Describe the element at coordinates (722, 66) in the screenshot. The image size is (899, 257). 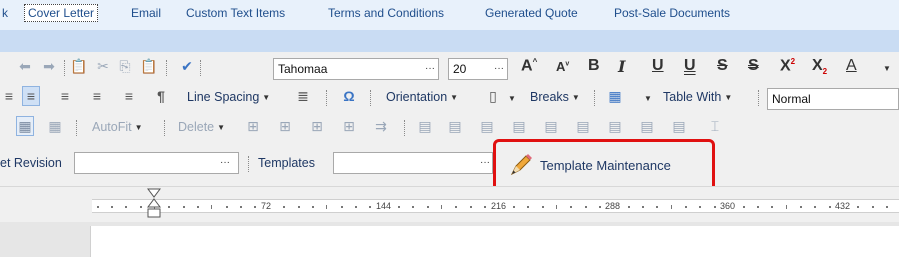
I see `strikethrough-icon: S` at that location.